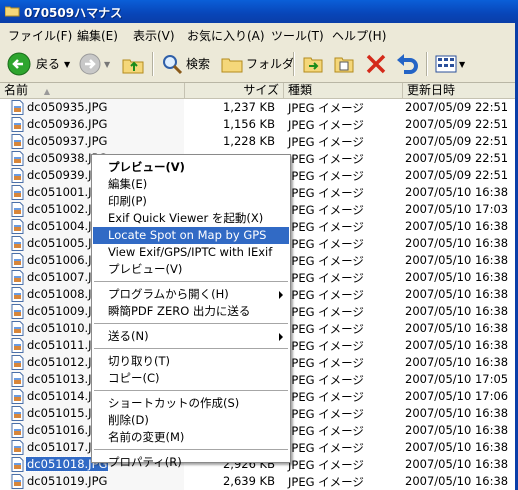  I want to click on context-menu-item: プログラムから開く(H), so click(191, 294).